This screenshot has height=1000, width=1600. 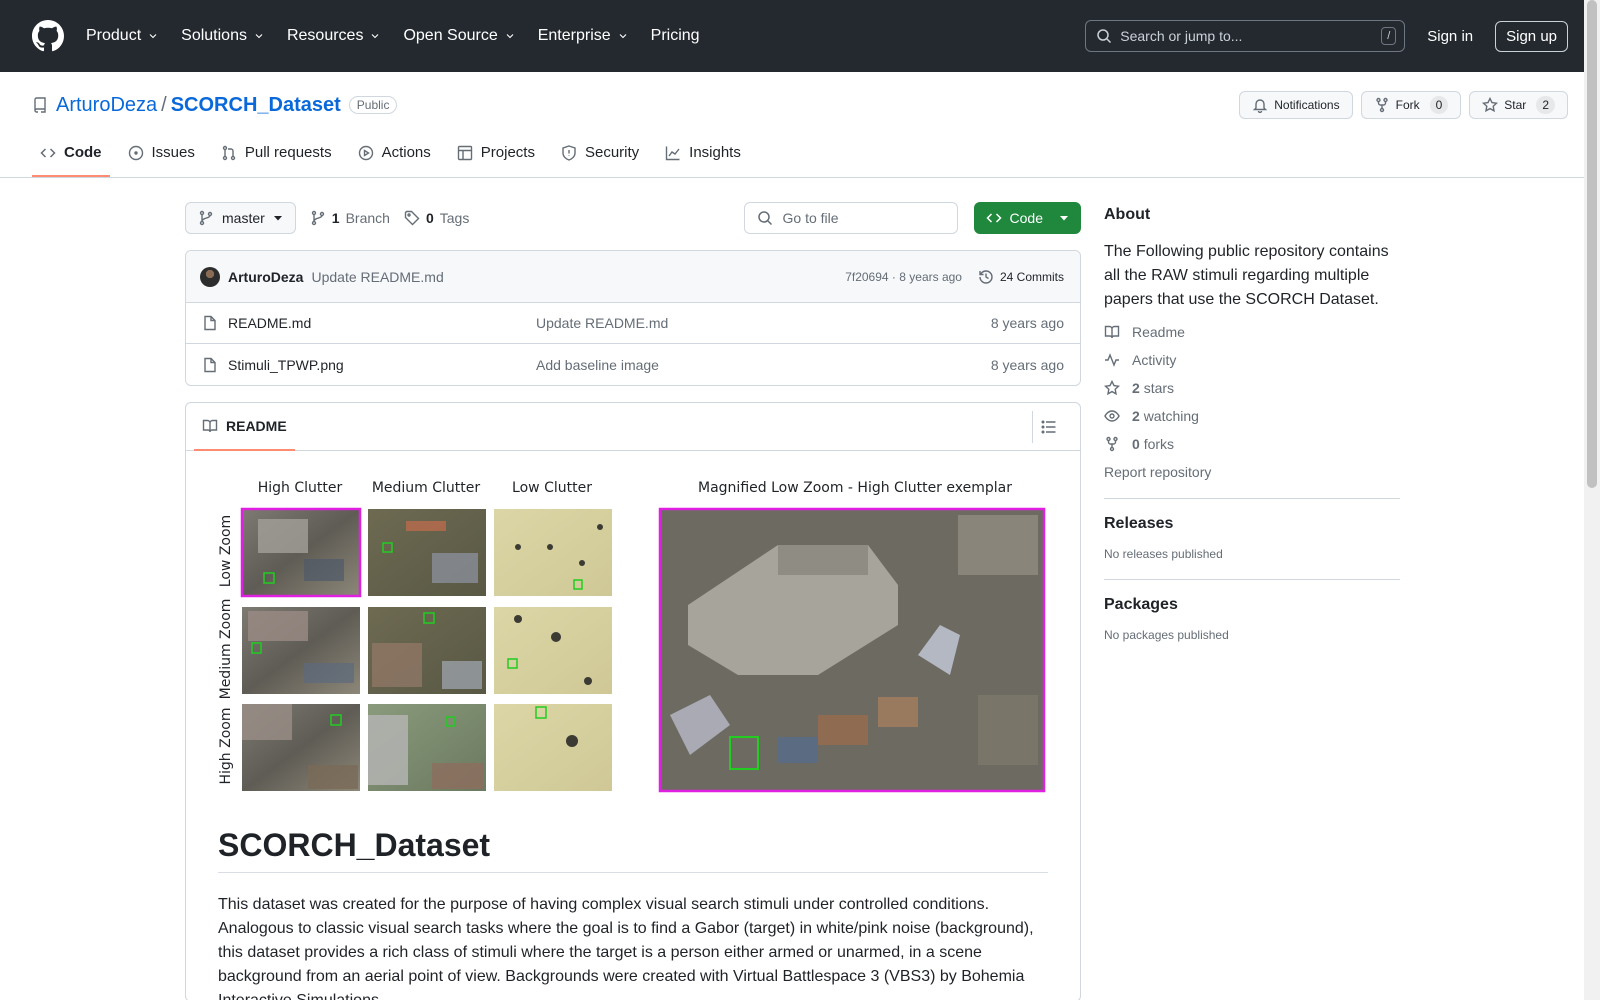 What do you see at coordinates (1592, 244) in the screenshot?
I see `scrollbar-thumb` at bounding box center [1592, 244].